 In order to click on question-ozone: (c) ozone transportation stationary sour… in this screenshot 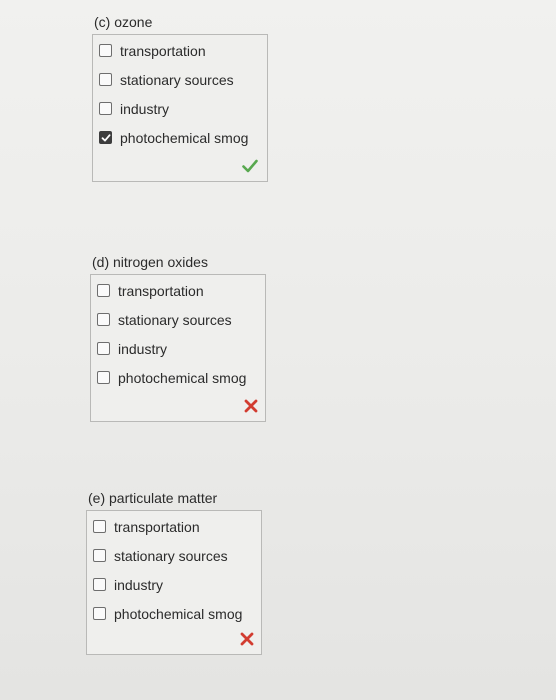, I will do `click(180, 98)`.